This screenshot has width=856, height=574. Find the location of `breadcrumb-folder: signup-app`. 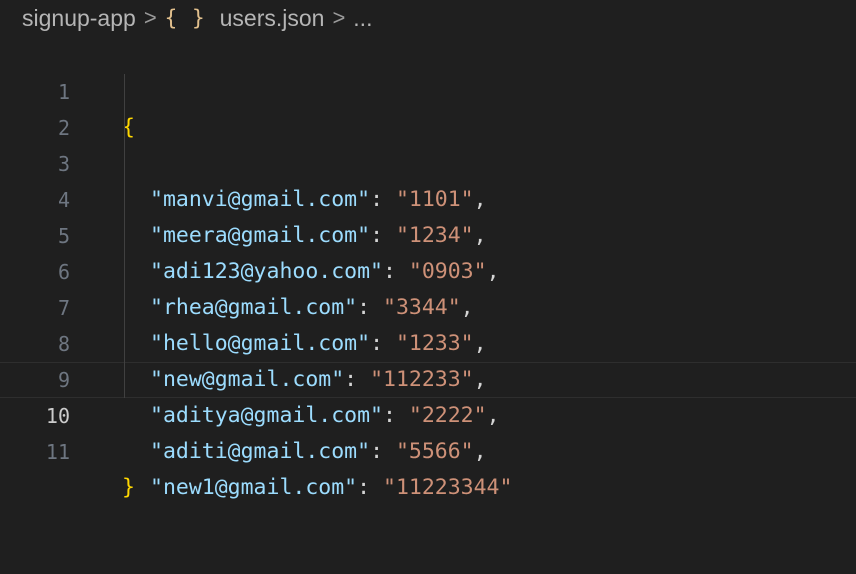

breadcrumb-folder: signup-app is located at coordinates (79, 18).